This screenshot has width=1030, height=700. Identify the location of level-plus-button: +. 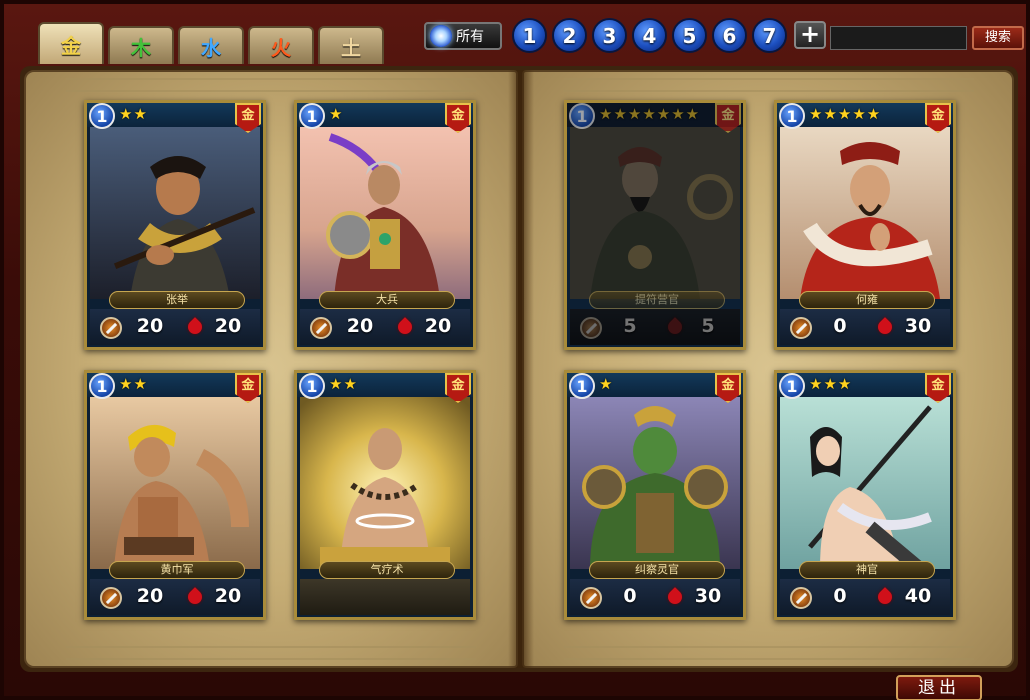
(810, 35).